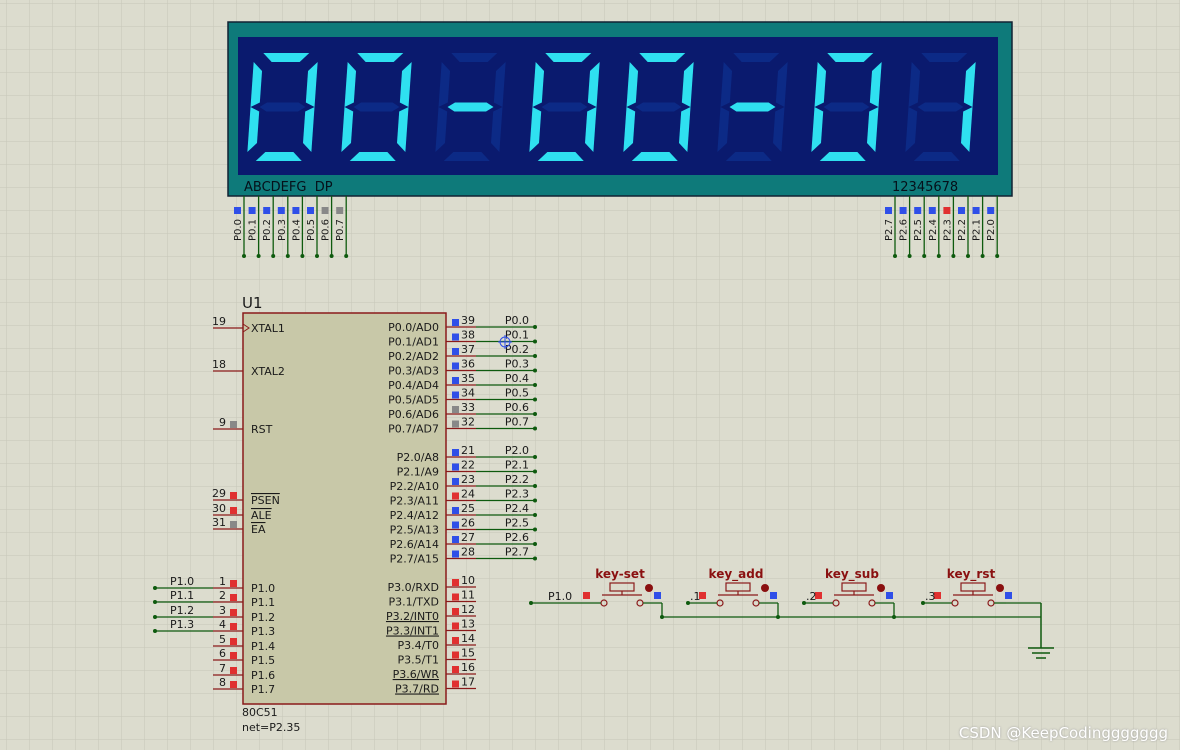 The height and width of the screenshot is (750, 1180). What do you see at coordinates (468, 494) in the screenshot?
I see `pin-number: 24` at bounding box center [468, 494].